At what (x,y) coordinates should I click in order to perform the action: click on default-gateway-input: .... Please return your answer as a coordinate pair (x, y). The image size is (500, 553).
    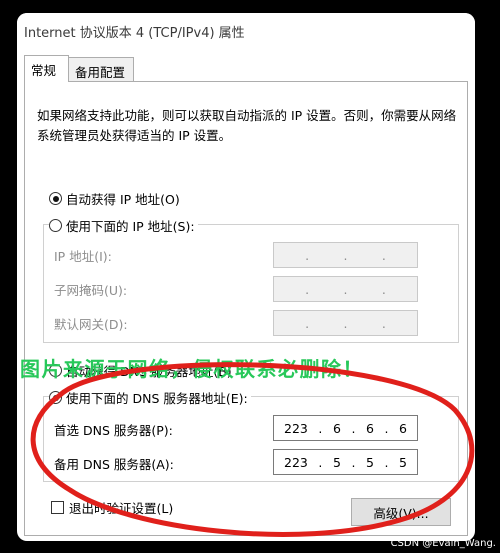
    Looking at the image, I should click on (345, 323).